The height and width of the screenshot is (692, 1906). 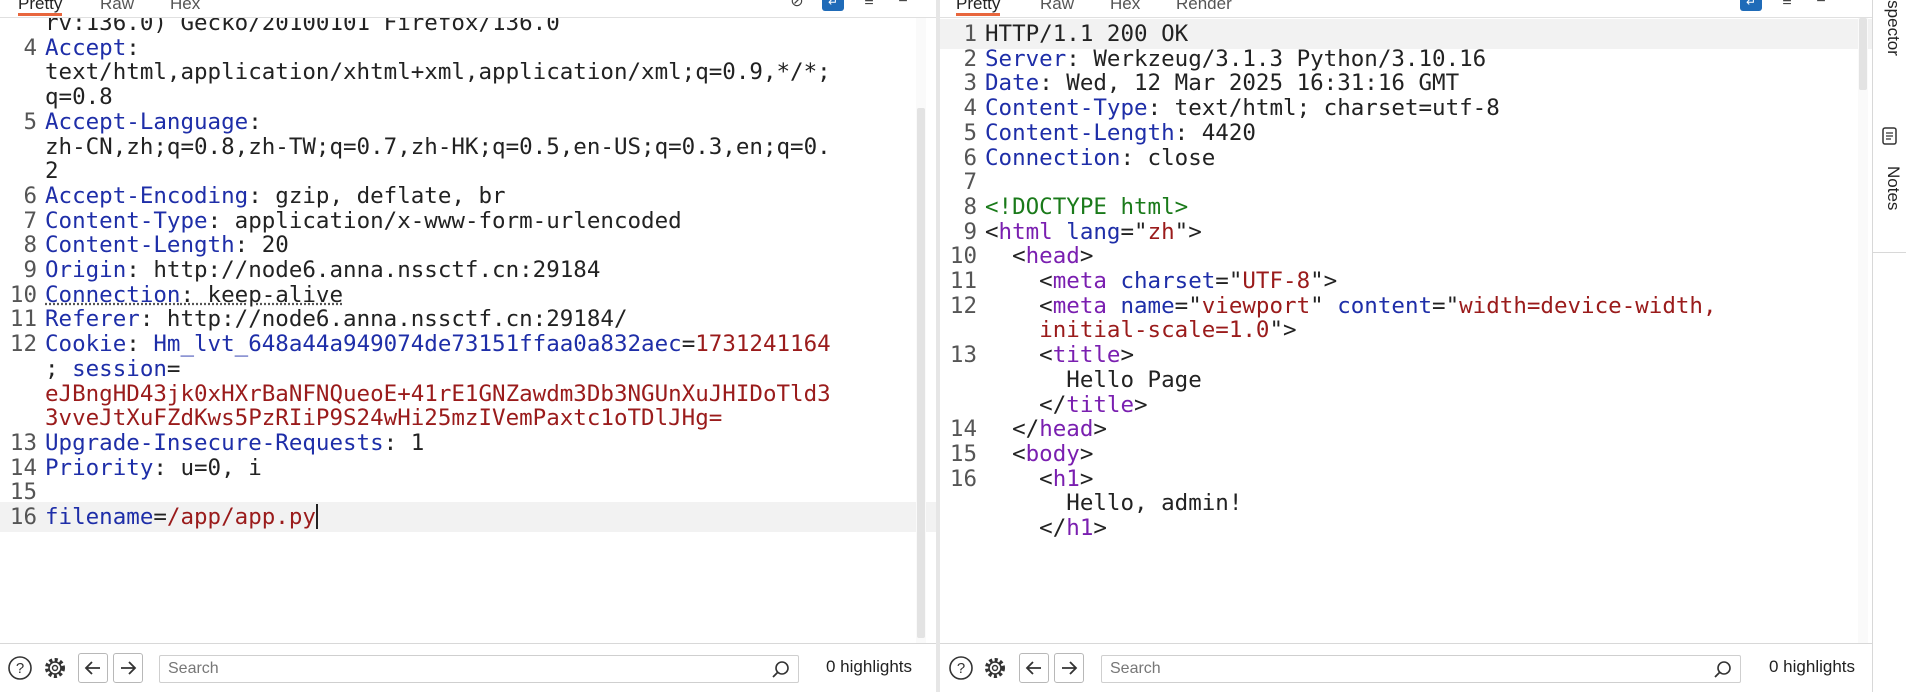 What do you see at coordinates (1863, 330) in the screenshot?
I see `response-scrollbar` at bounding box center [1863, 330].